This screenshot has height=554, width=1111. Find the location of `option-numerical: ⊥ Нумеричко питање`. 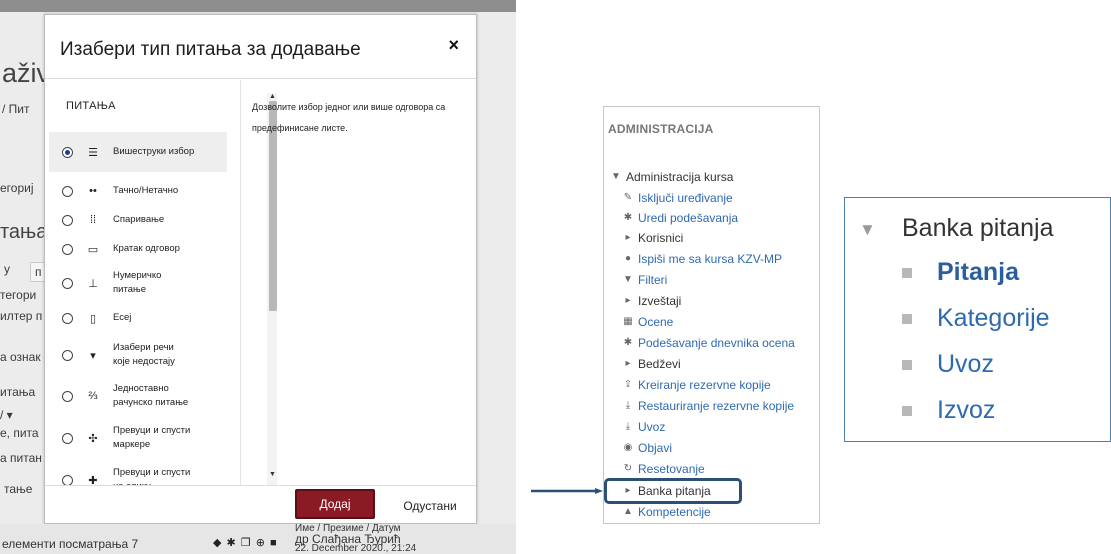

option-numerical: ⊥ Нумеричко питање is located at coordinates (138, 283).